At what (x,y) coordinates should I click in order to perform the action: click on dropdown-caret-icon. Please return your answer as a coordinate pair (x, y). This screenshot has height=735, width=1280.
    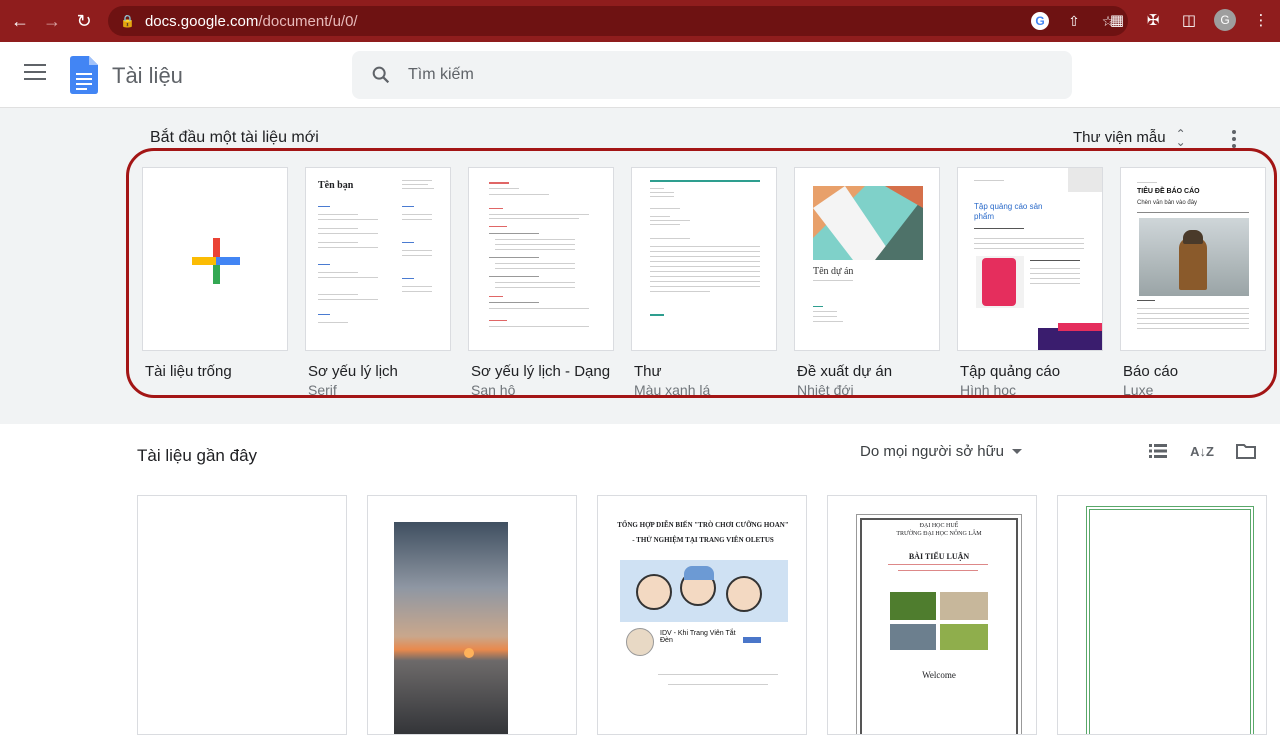
    Looking at the image, I should click on (1016, 451).